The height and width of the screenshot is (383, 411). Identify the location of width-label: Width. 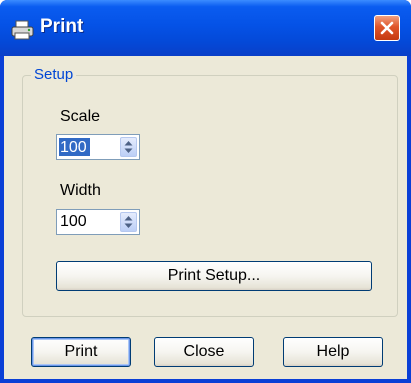
(80, 190).